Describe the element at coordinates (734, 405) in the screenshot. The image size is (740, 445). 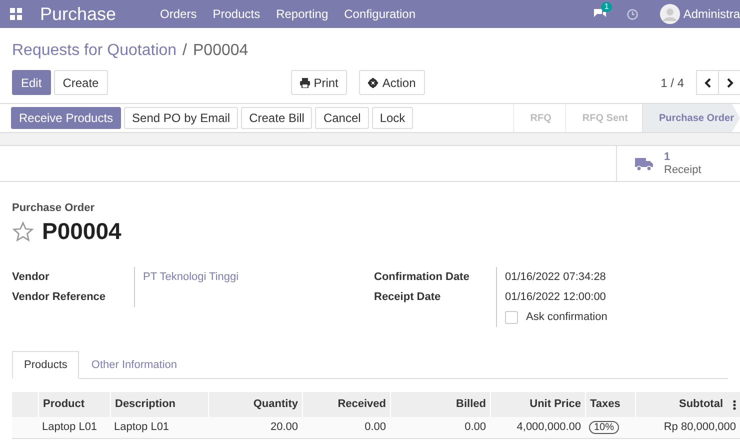
I see `kebab-menu-icon` at that location.